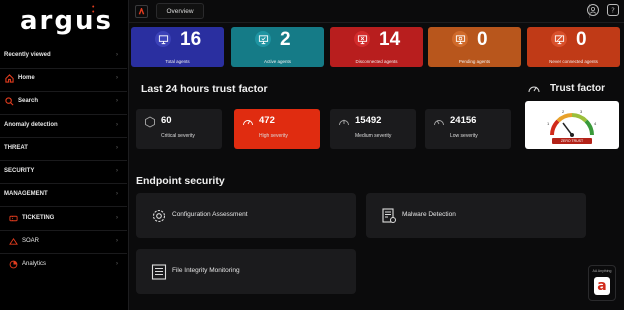  I want to click on severity-count: 472, so click(267, 120).